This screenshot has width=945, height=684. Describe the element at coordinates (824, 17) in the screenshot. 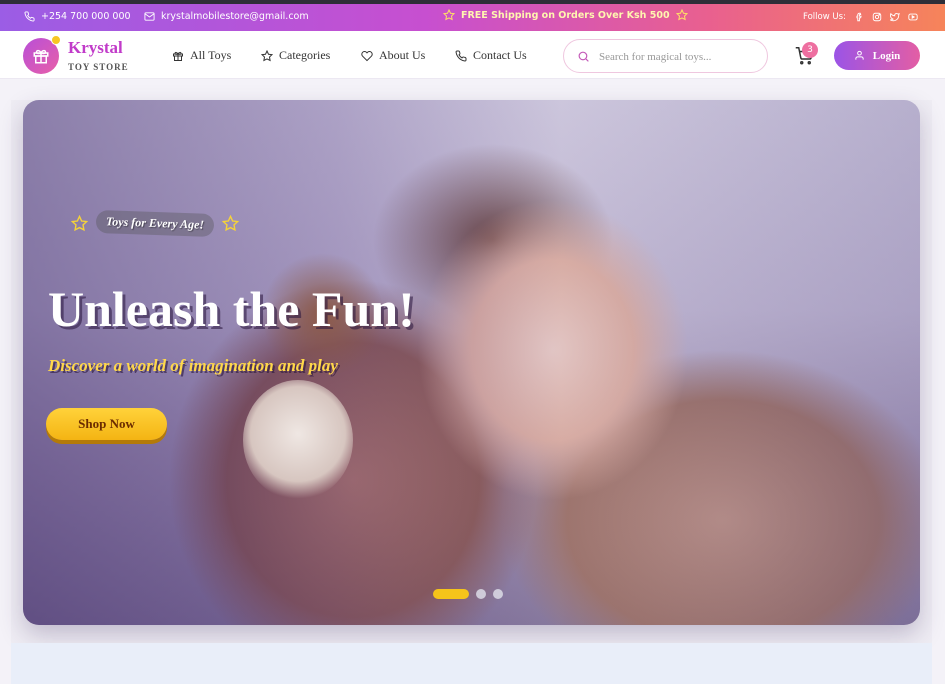

I see `follow-label: Follow Us:` at that location.